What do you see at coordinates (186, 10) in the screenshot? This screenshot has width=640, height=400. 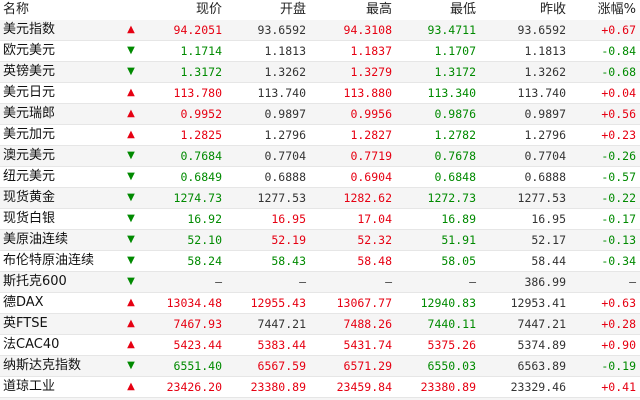 I see `header-current: 现价` at bounding box center [186, 10].